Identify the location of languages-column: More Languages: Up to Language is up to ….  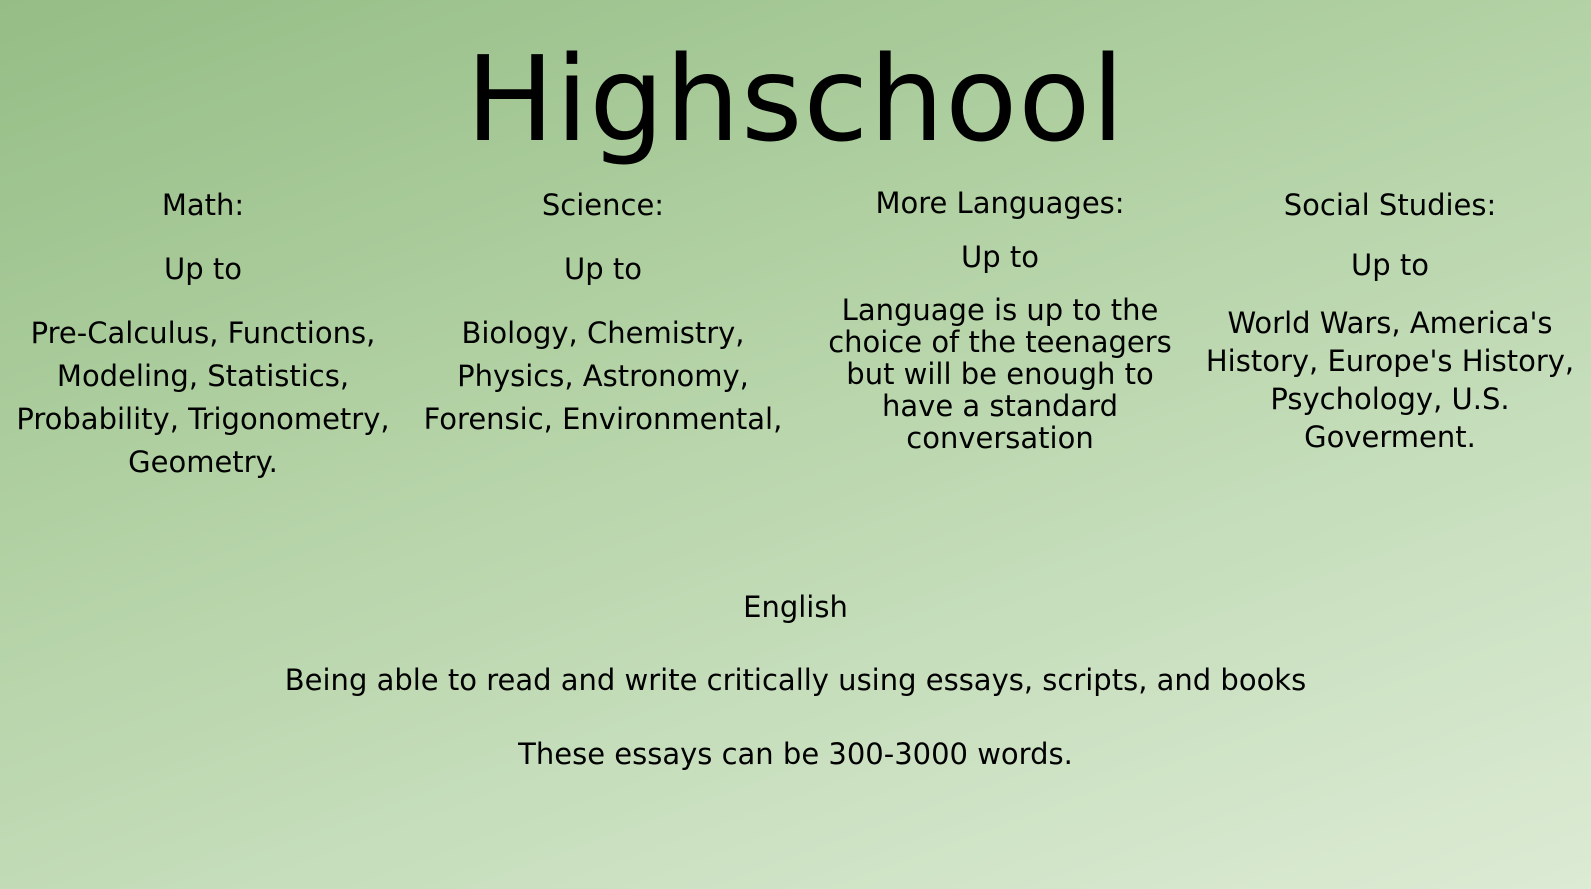
(1000, 320).